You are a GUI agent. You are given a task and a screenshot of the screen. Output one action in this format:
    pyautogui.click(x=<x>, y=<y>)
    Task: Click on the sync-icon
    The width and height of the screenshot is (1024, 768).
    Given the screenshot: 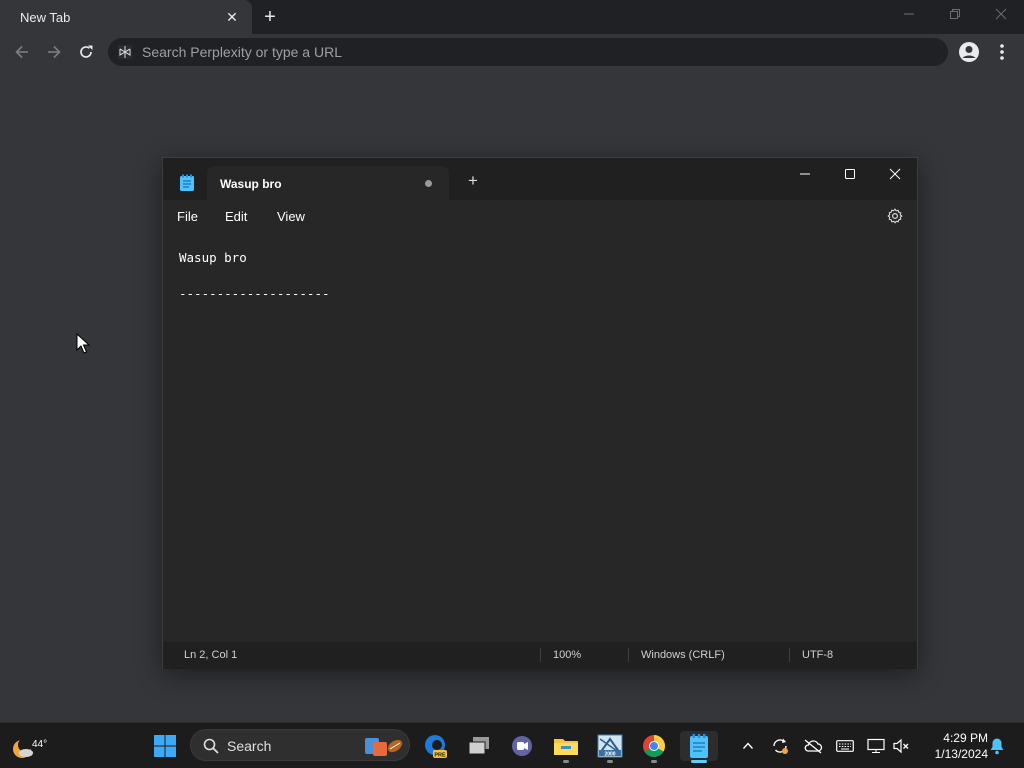 What is the action you would take?
    pyautogui.click(x=780, y=746)
    